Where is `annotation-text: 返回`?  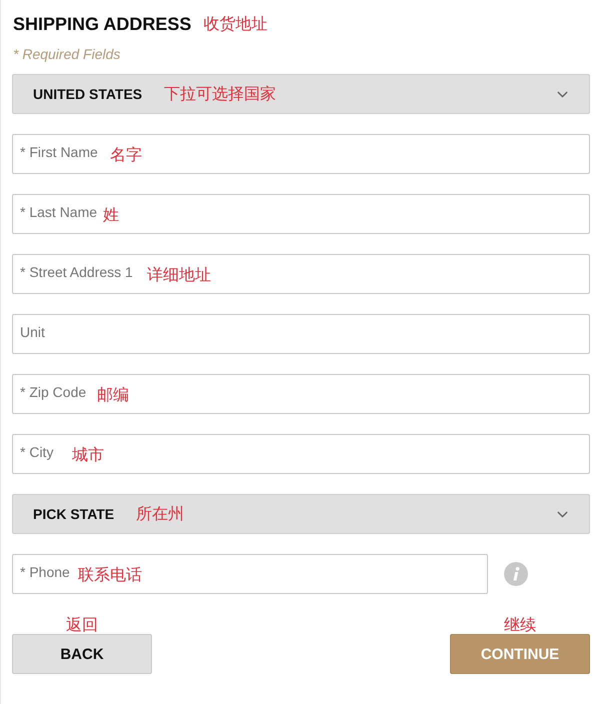 annotation-text: 返回 is located at coordinates (82, 625).